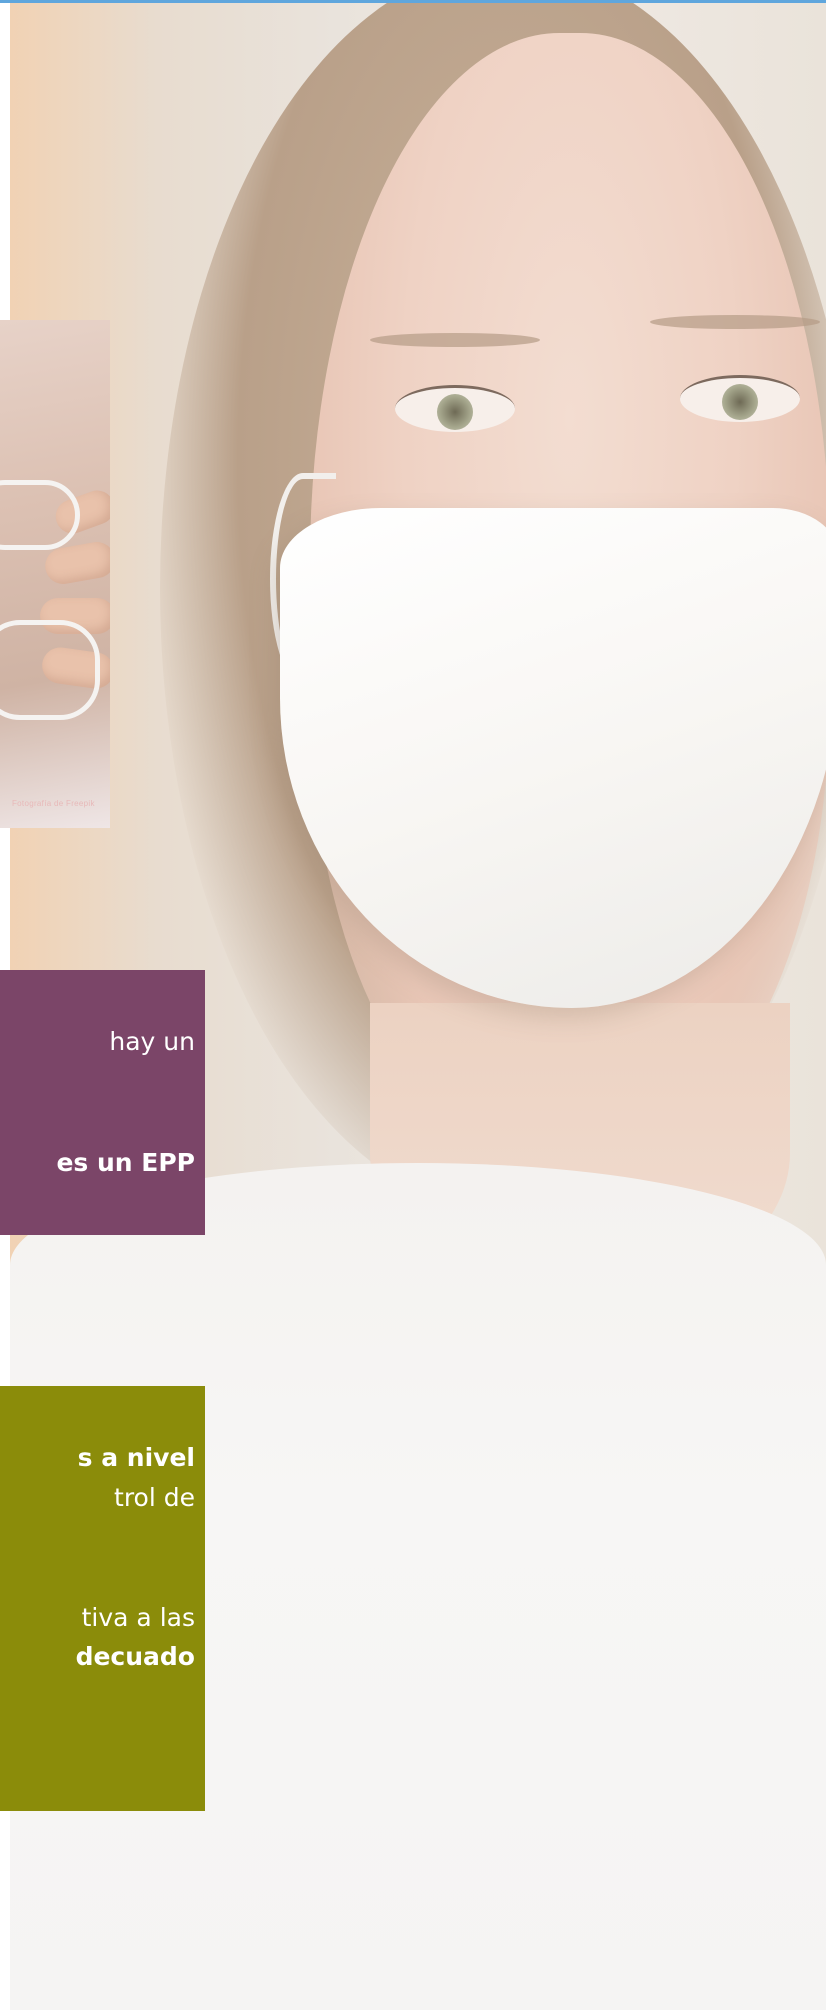  Describe the element at coordinates (455, 340) in the screenshot. I see `left-eyebrow` at that location.